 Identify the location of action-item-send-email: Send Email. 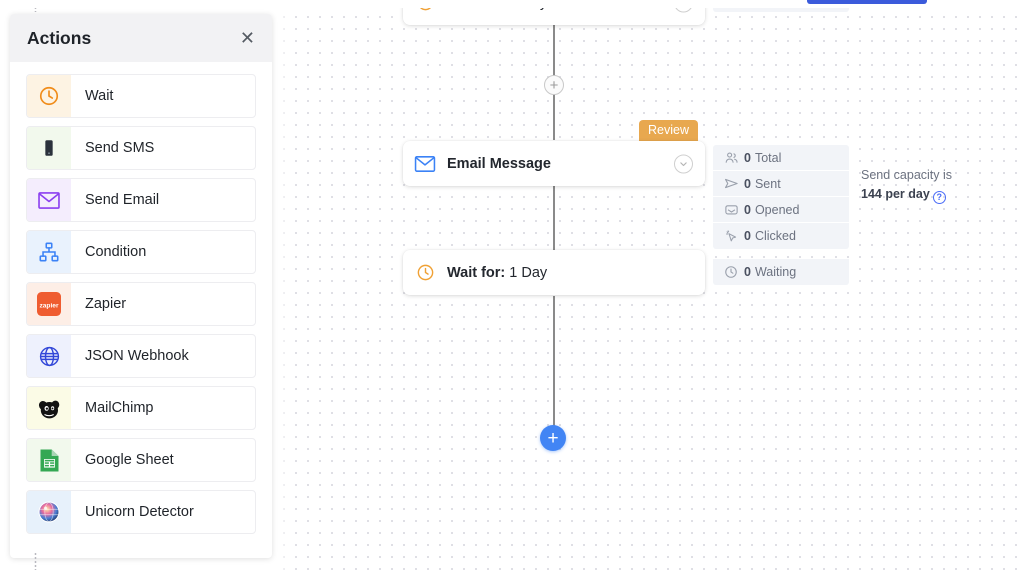
(141, 200).